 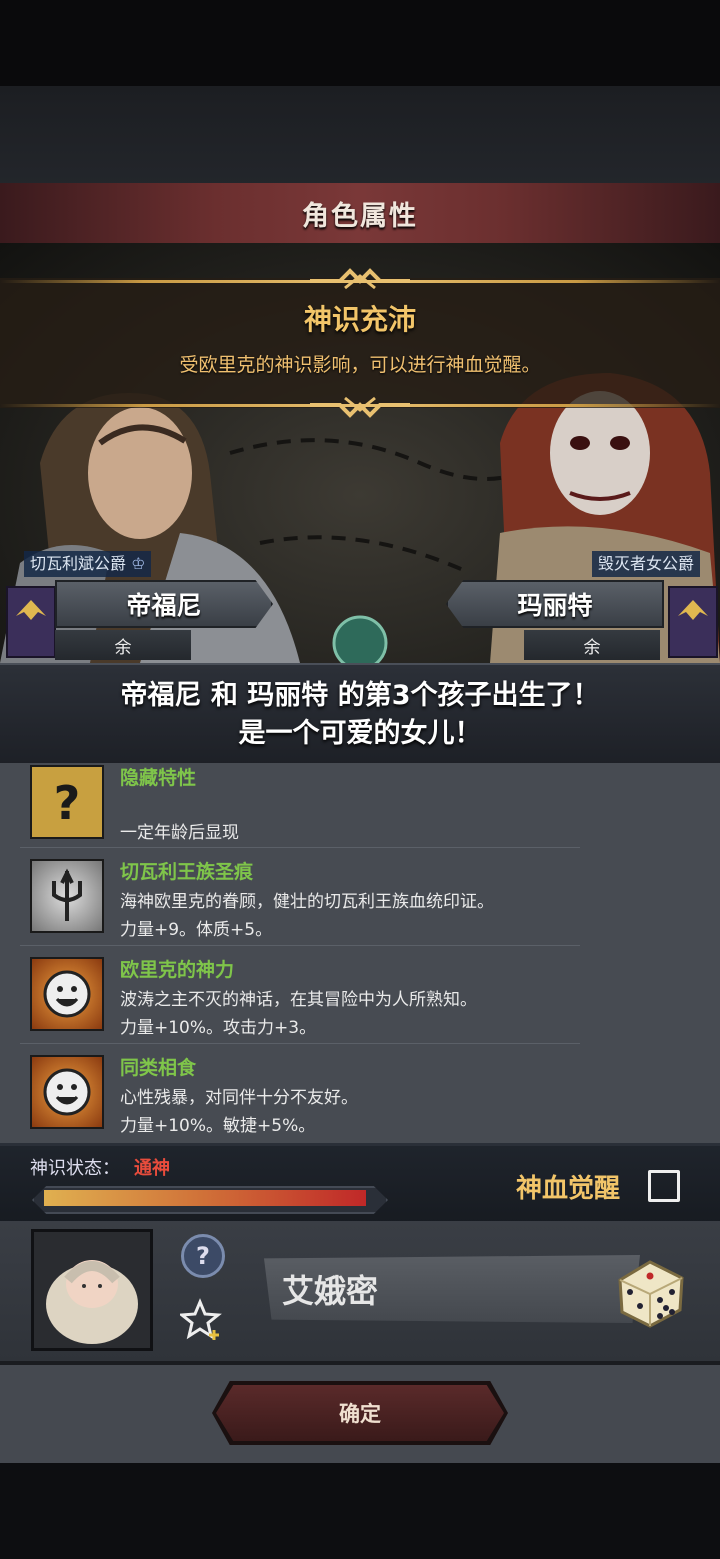 I want to click on random-name-dice-icon, so click(x=651, y=1291).